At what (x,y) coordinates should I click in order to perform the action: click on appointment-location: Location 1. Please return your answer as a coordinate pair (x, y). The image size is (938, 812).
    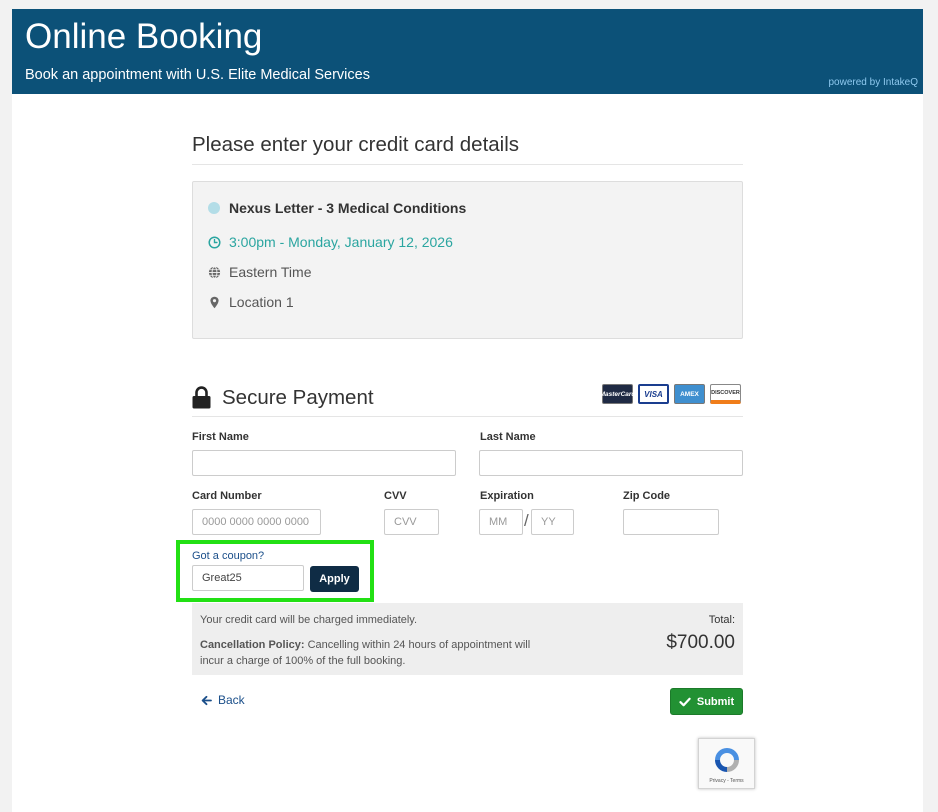
    Looking at the image, I should click on (261, 302).